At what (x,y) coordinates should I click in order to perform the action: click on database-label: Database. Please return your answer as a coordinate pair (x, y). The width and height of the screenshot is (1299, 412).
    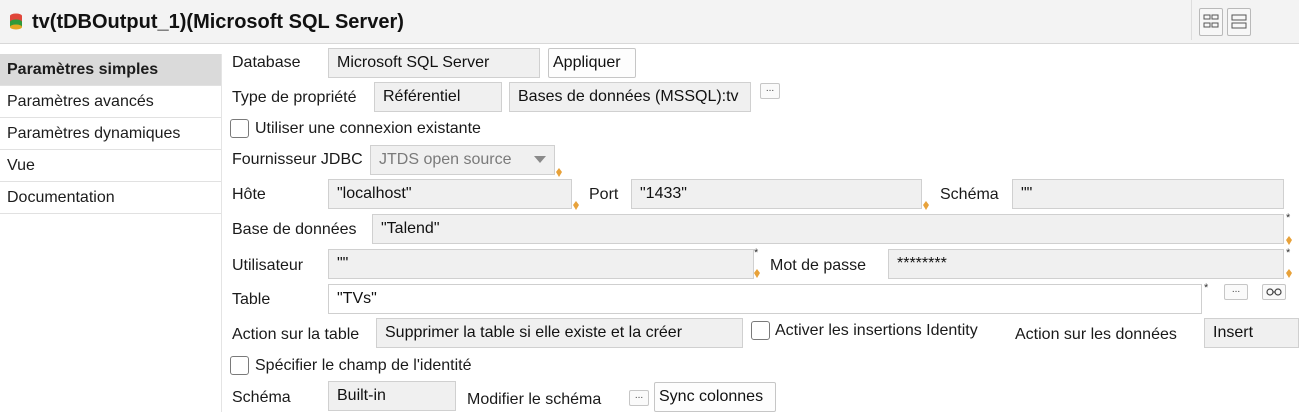
    Looking at the image, I should click on (266, 62).